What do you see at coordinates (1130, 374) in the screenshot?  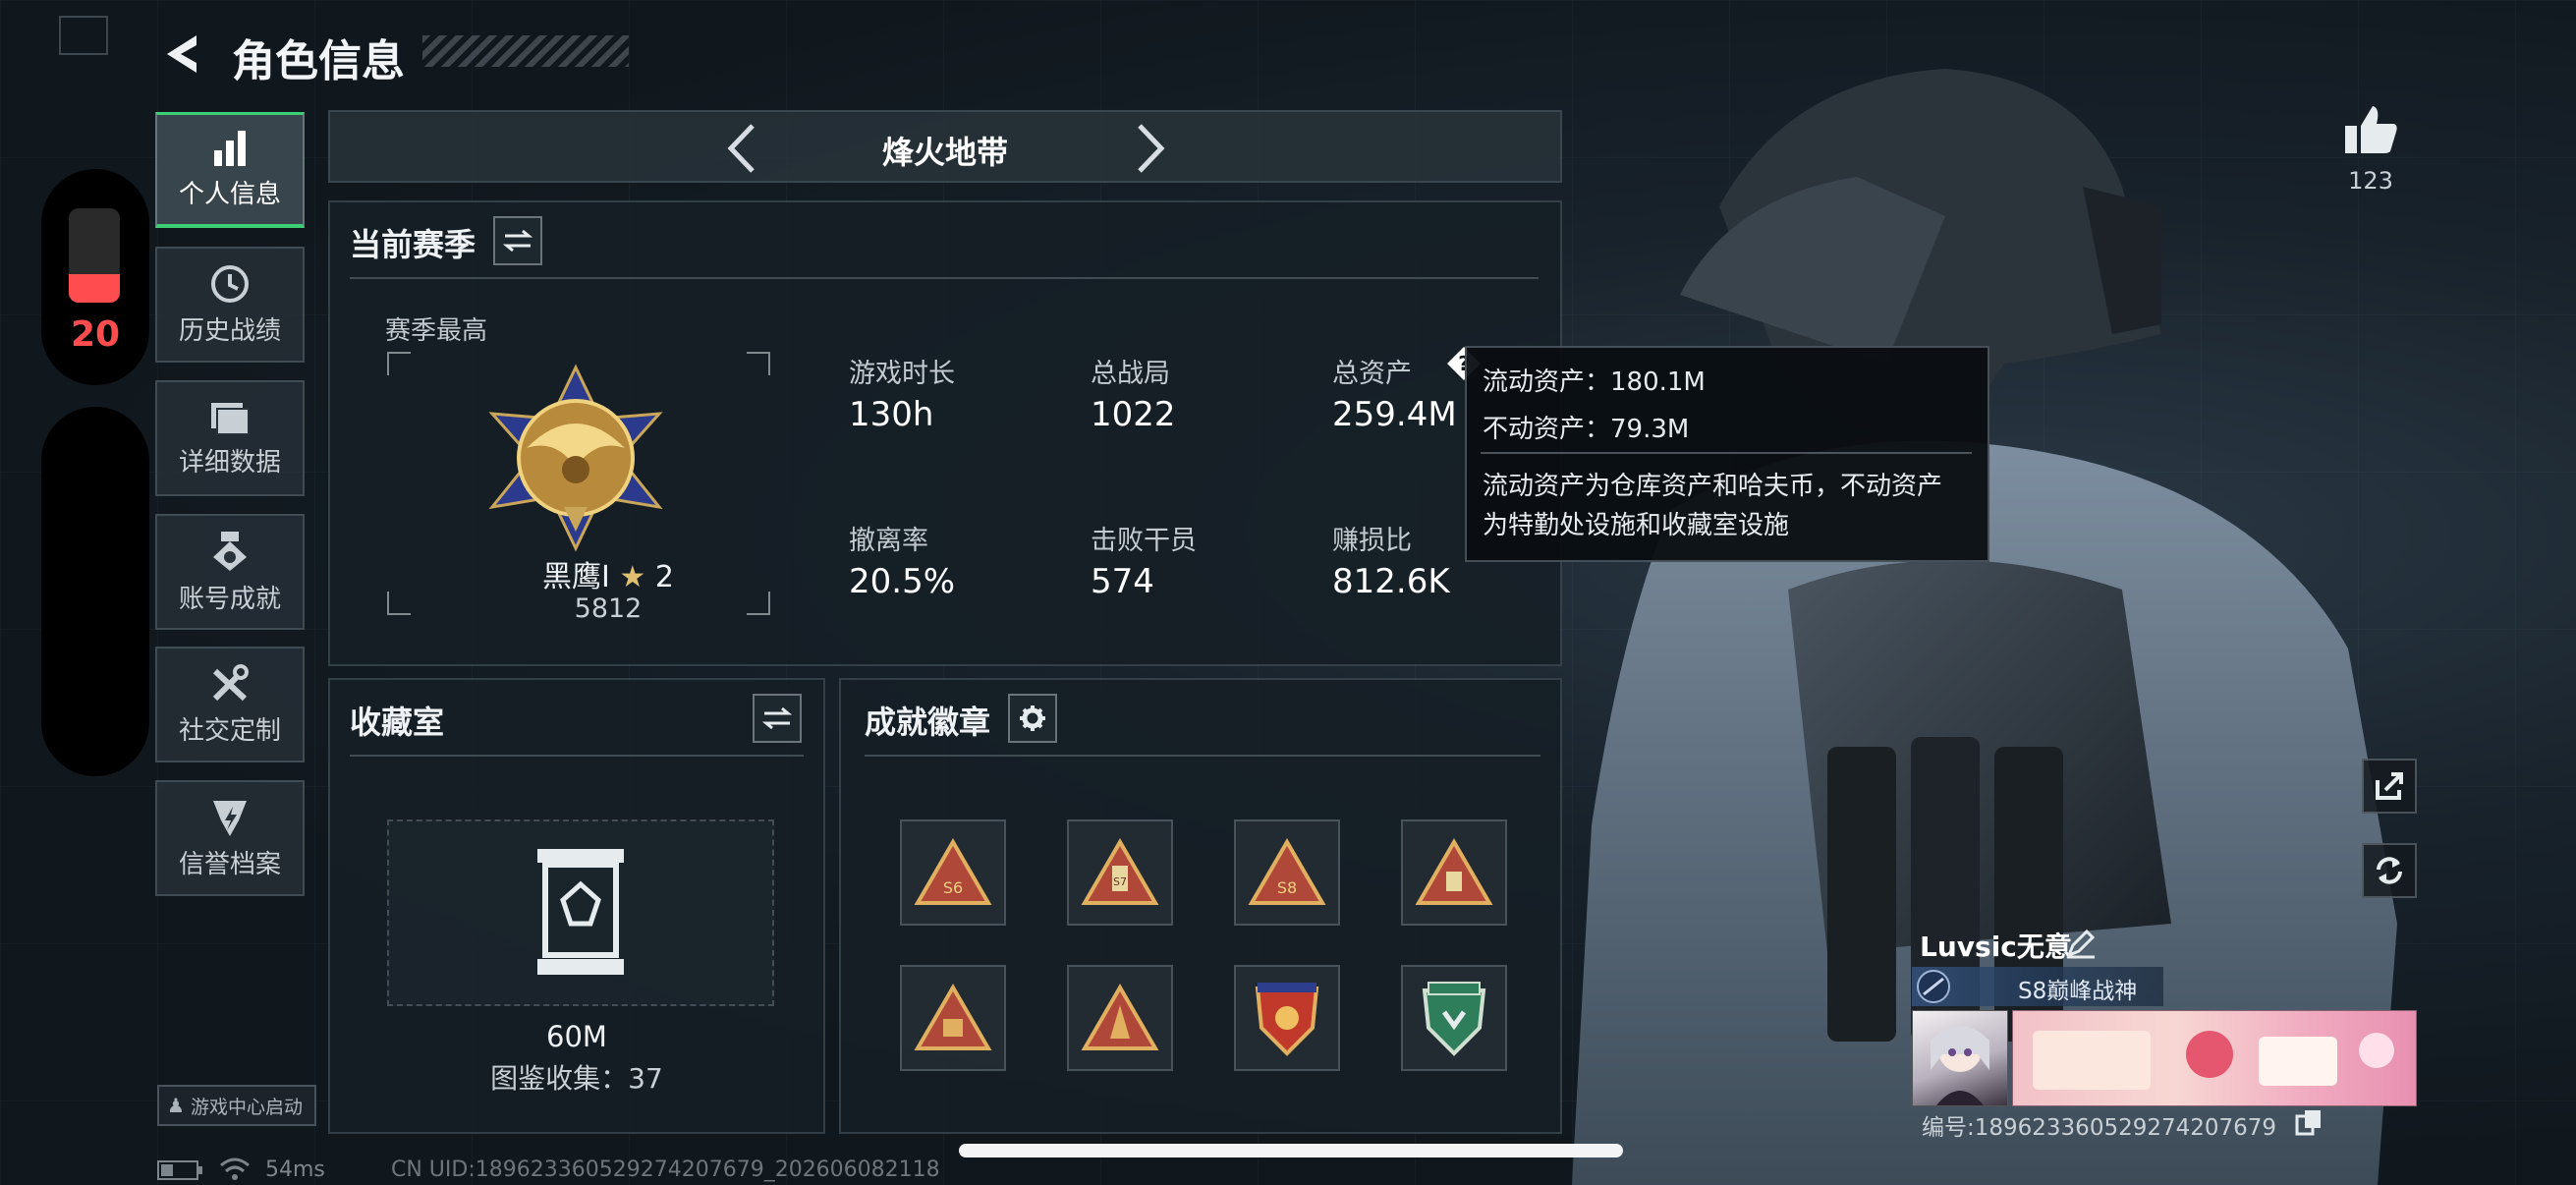 I see `stat-label: 总战局` at bounding box center [1130, 374].